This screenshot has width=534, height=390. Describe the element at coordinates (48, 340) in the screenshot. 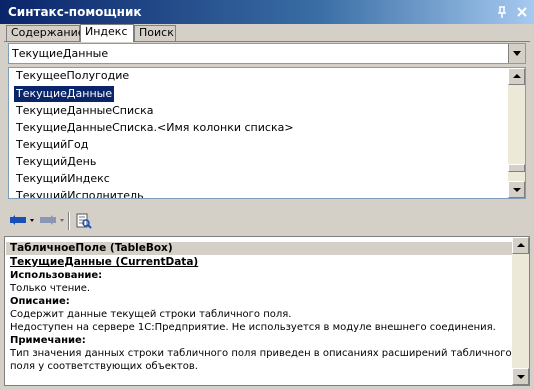

I see `doc-note-label: Примечание:` at that location.